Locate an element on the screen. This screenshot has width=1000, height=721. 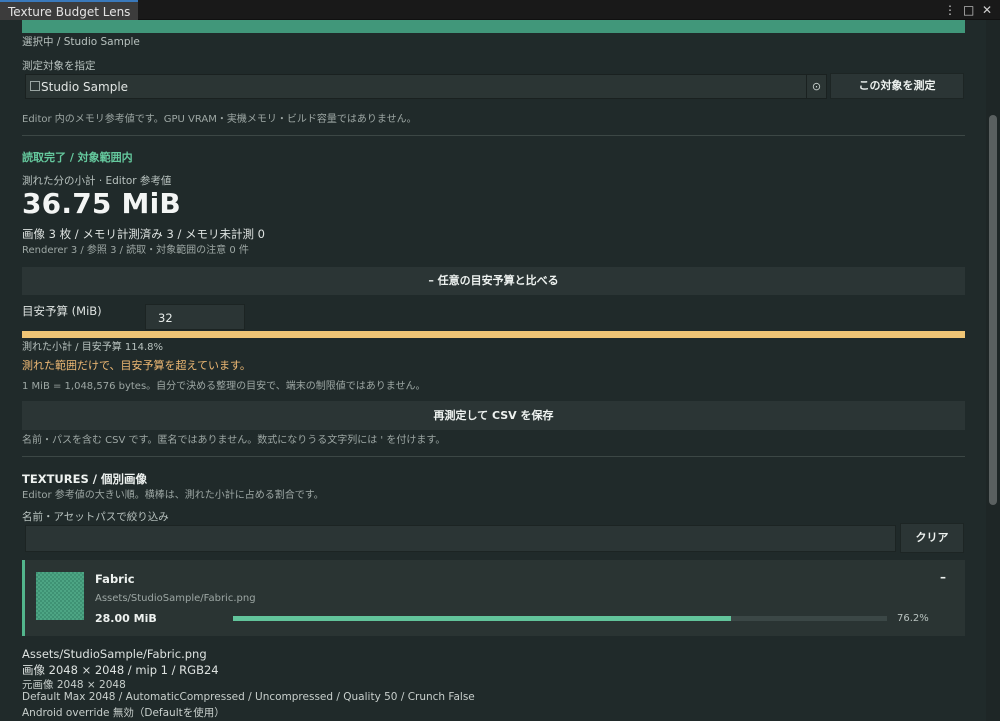
detail-image: 画像 2048 × 2048 / mip 1 / RGB24 is located at coordinates (120, 670).